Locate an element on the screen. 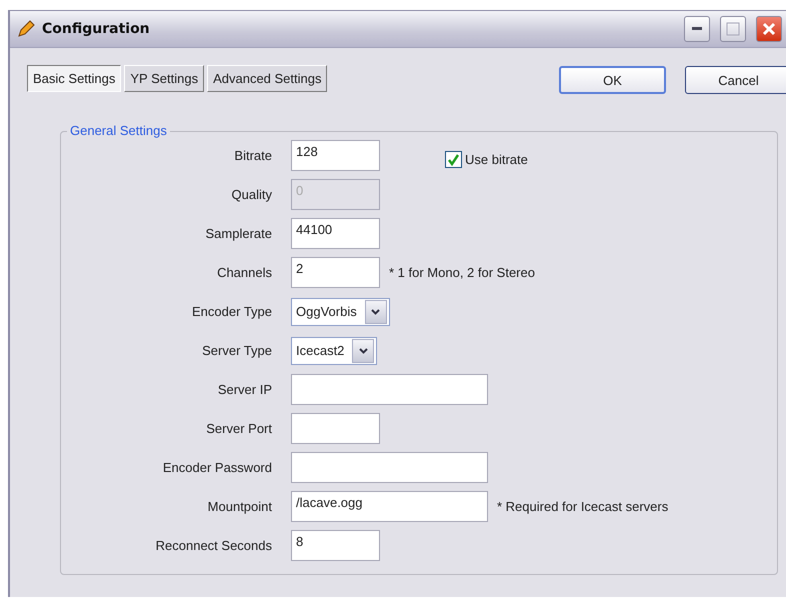  field-label: Server Port is located at coordinates (238, 428).